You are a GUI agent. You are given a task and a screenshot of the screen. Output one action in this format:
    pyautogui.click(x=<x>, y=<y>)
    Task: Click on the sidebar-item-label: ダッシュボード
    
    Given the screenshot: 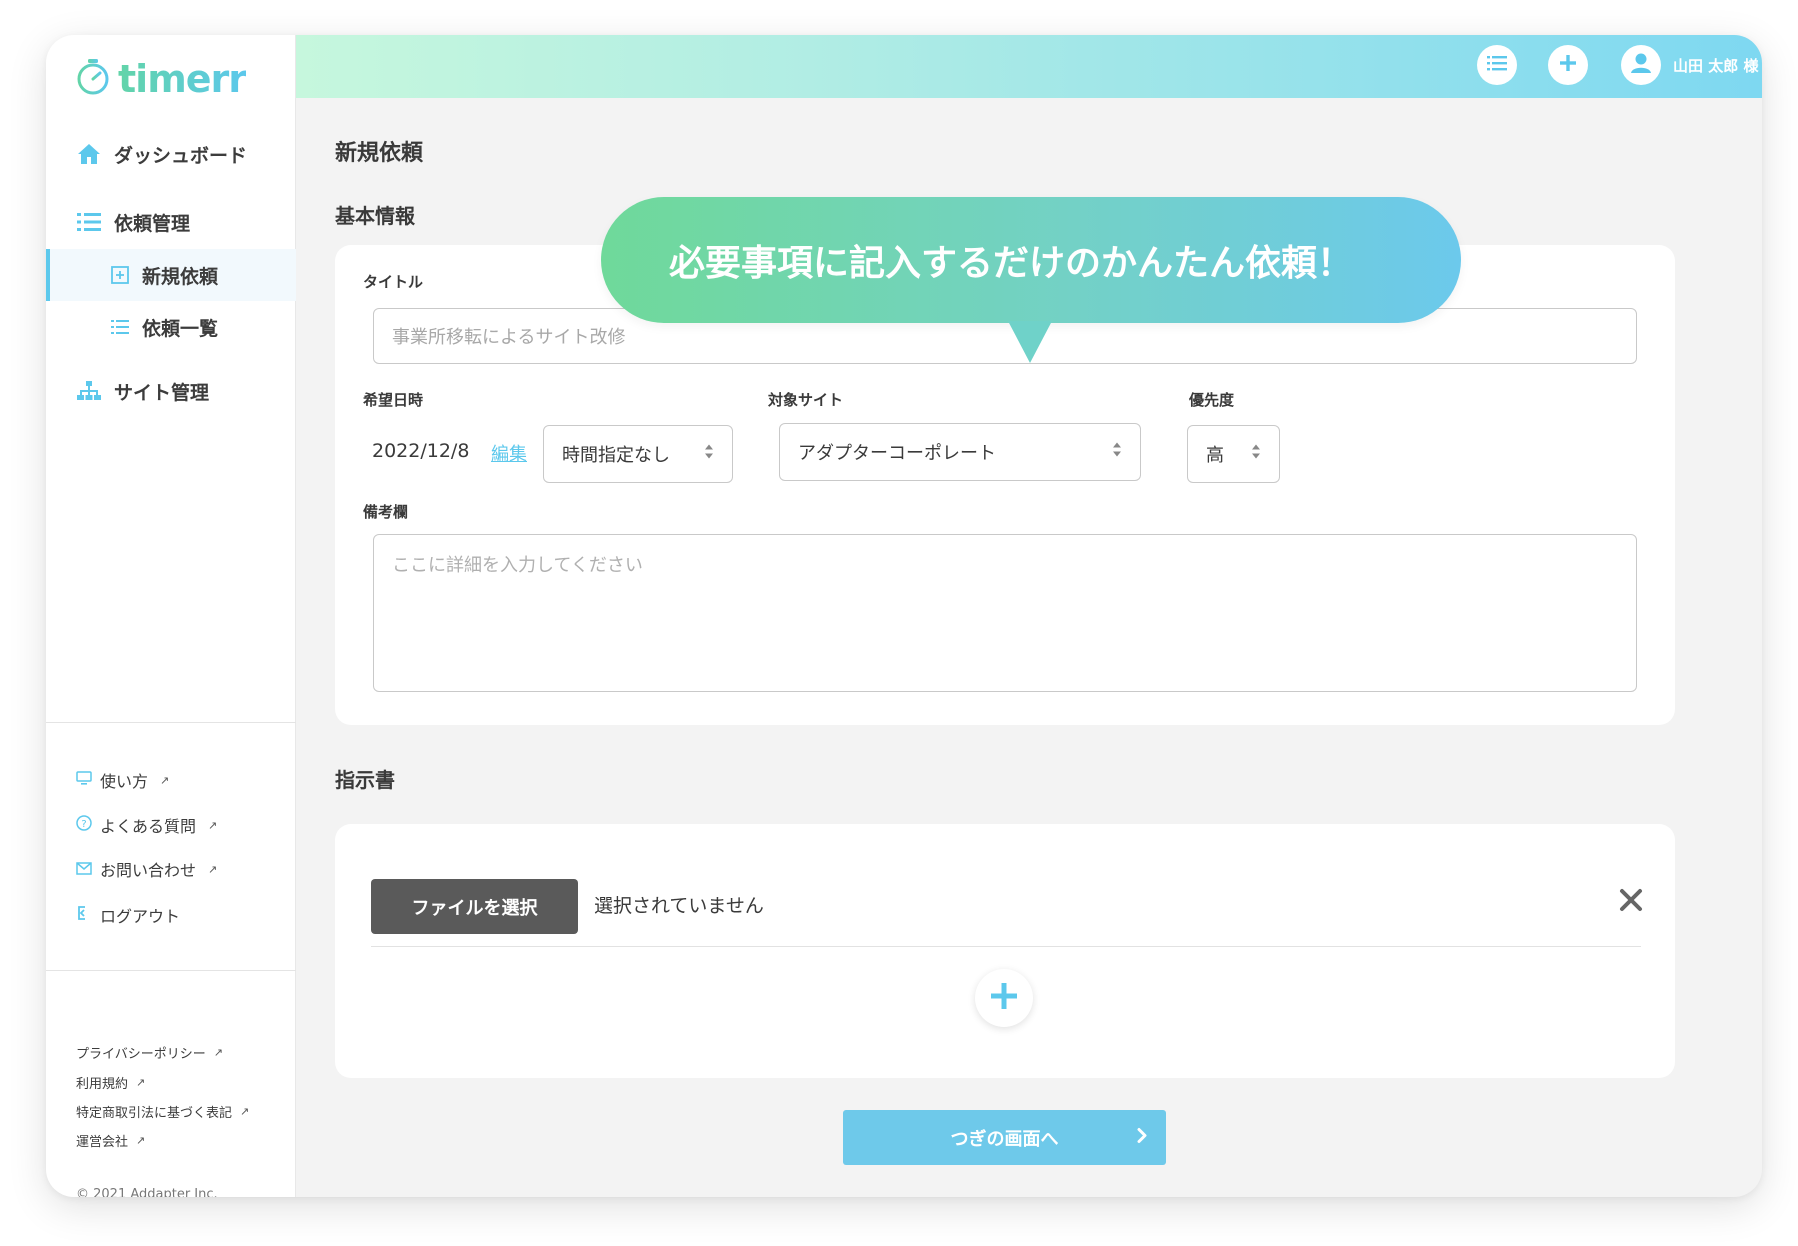 What is the action you would take?
    pyautogui.click(x=181, y=155)
    